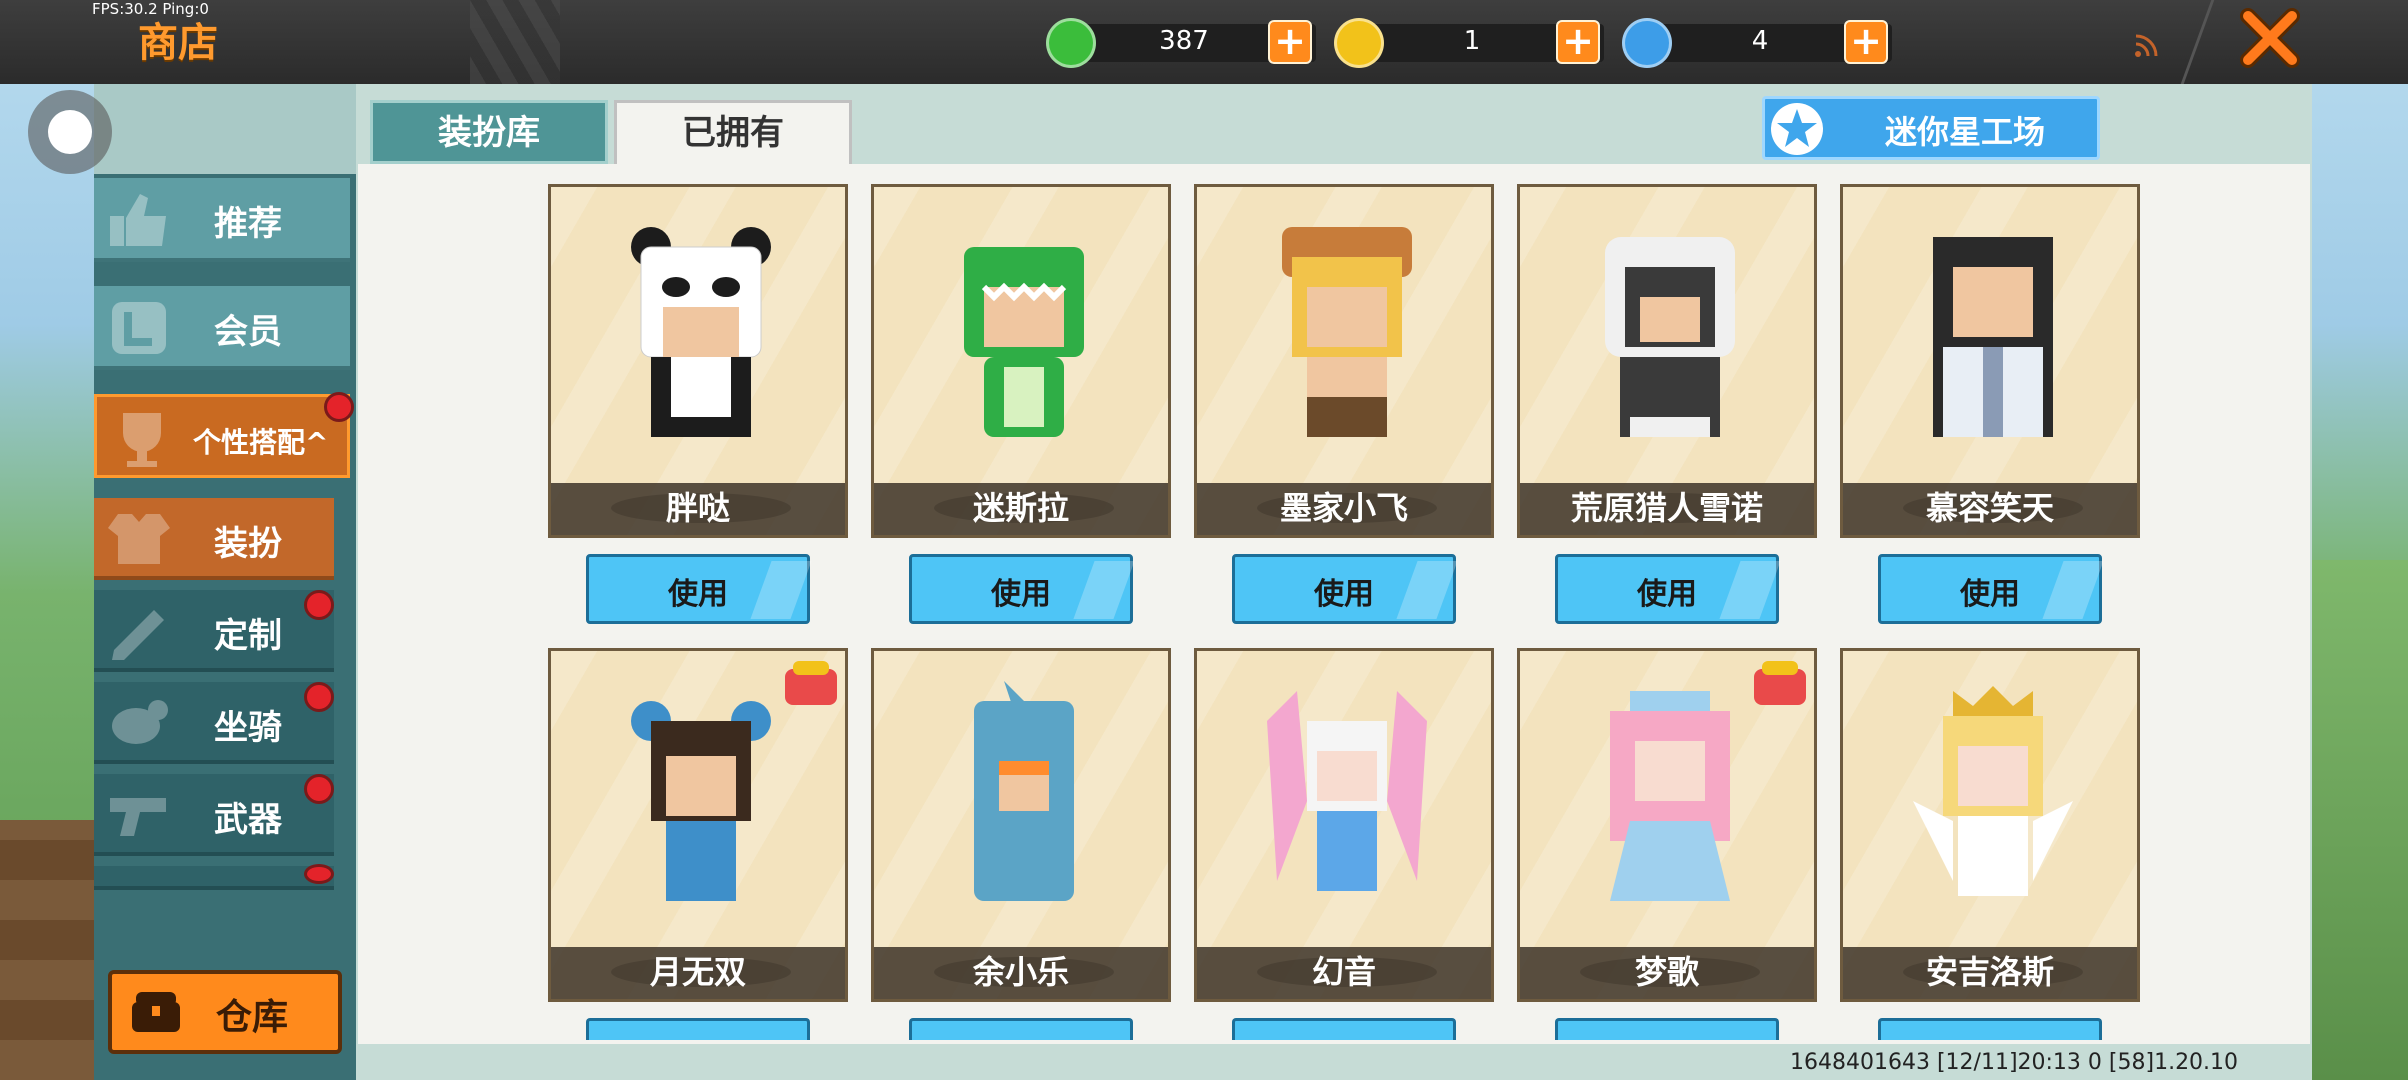 This screenshot has width=2408, height=1080. Describe the element at coordinates (1472, 41) in the screenshot. I see `currency-value: 1` at that location.